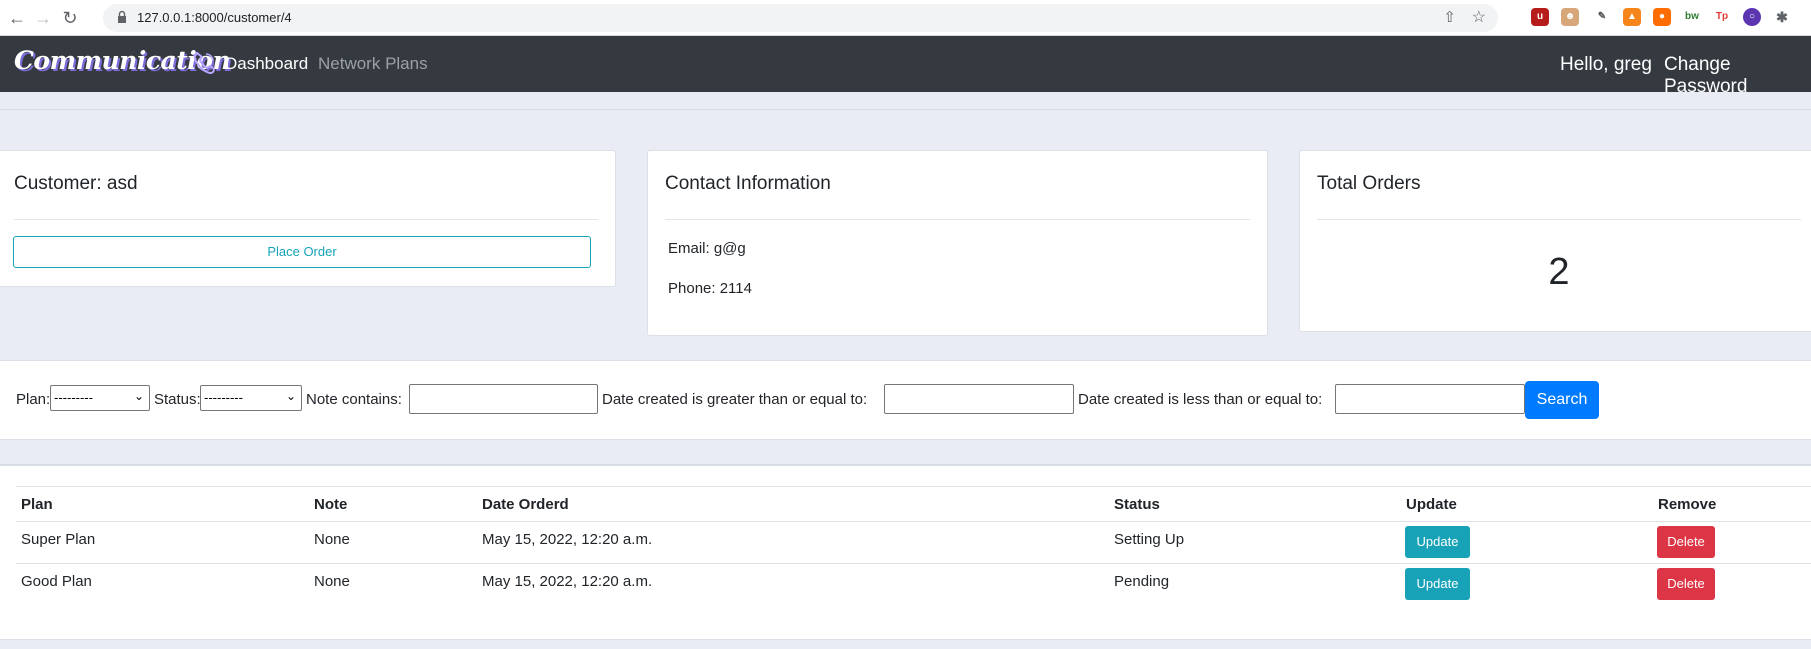 The width and height of the screenshot is (1811, 649). What do you see at coordinates (1722, 17) in the screenshot?
I see `tp-extension-icon: Tp` at bounding box center [1722, 17].